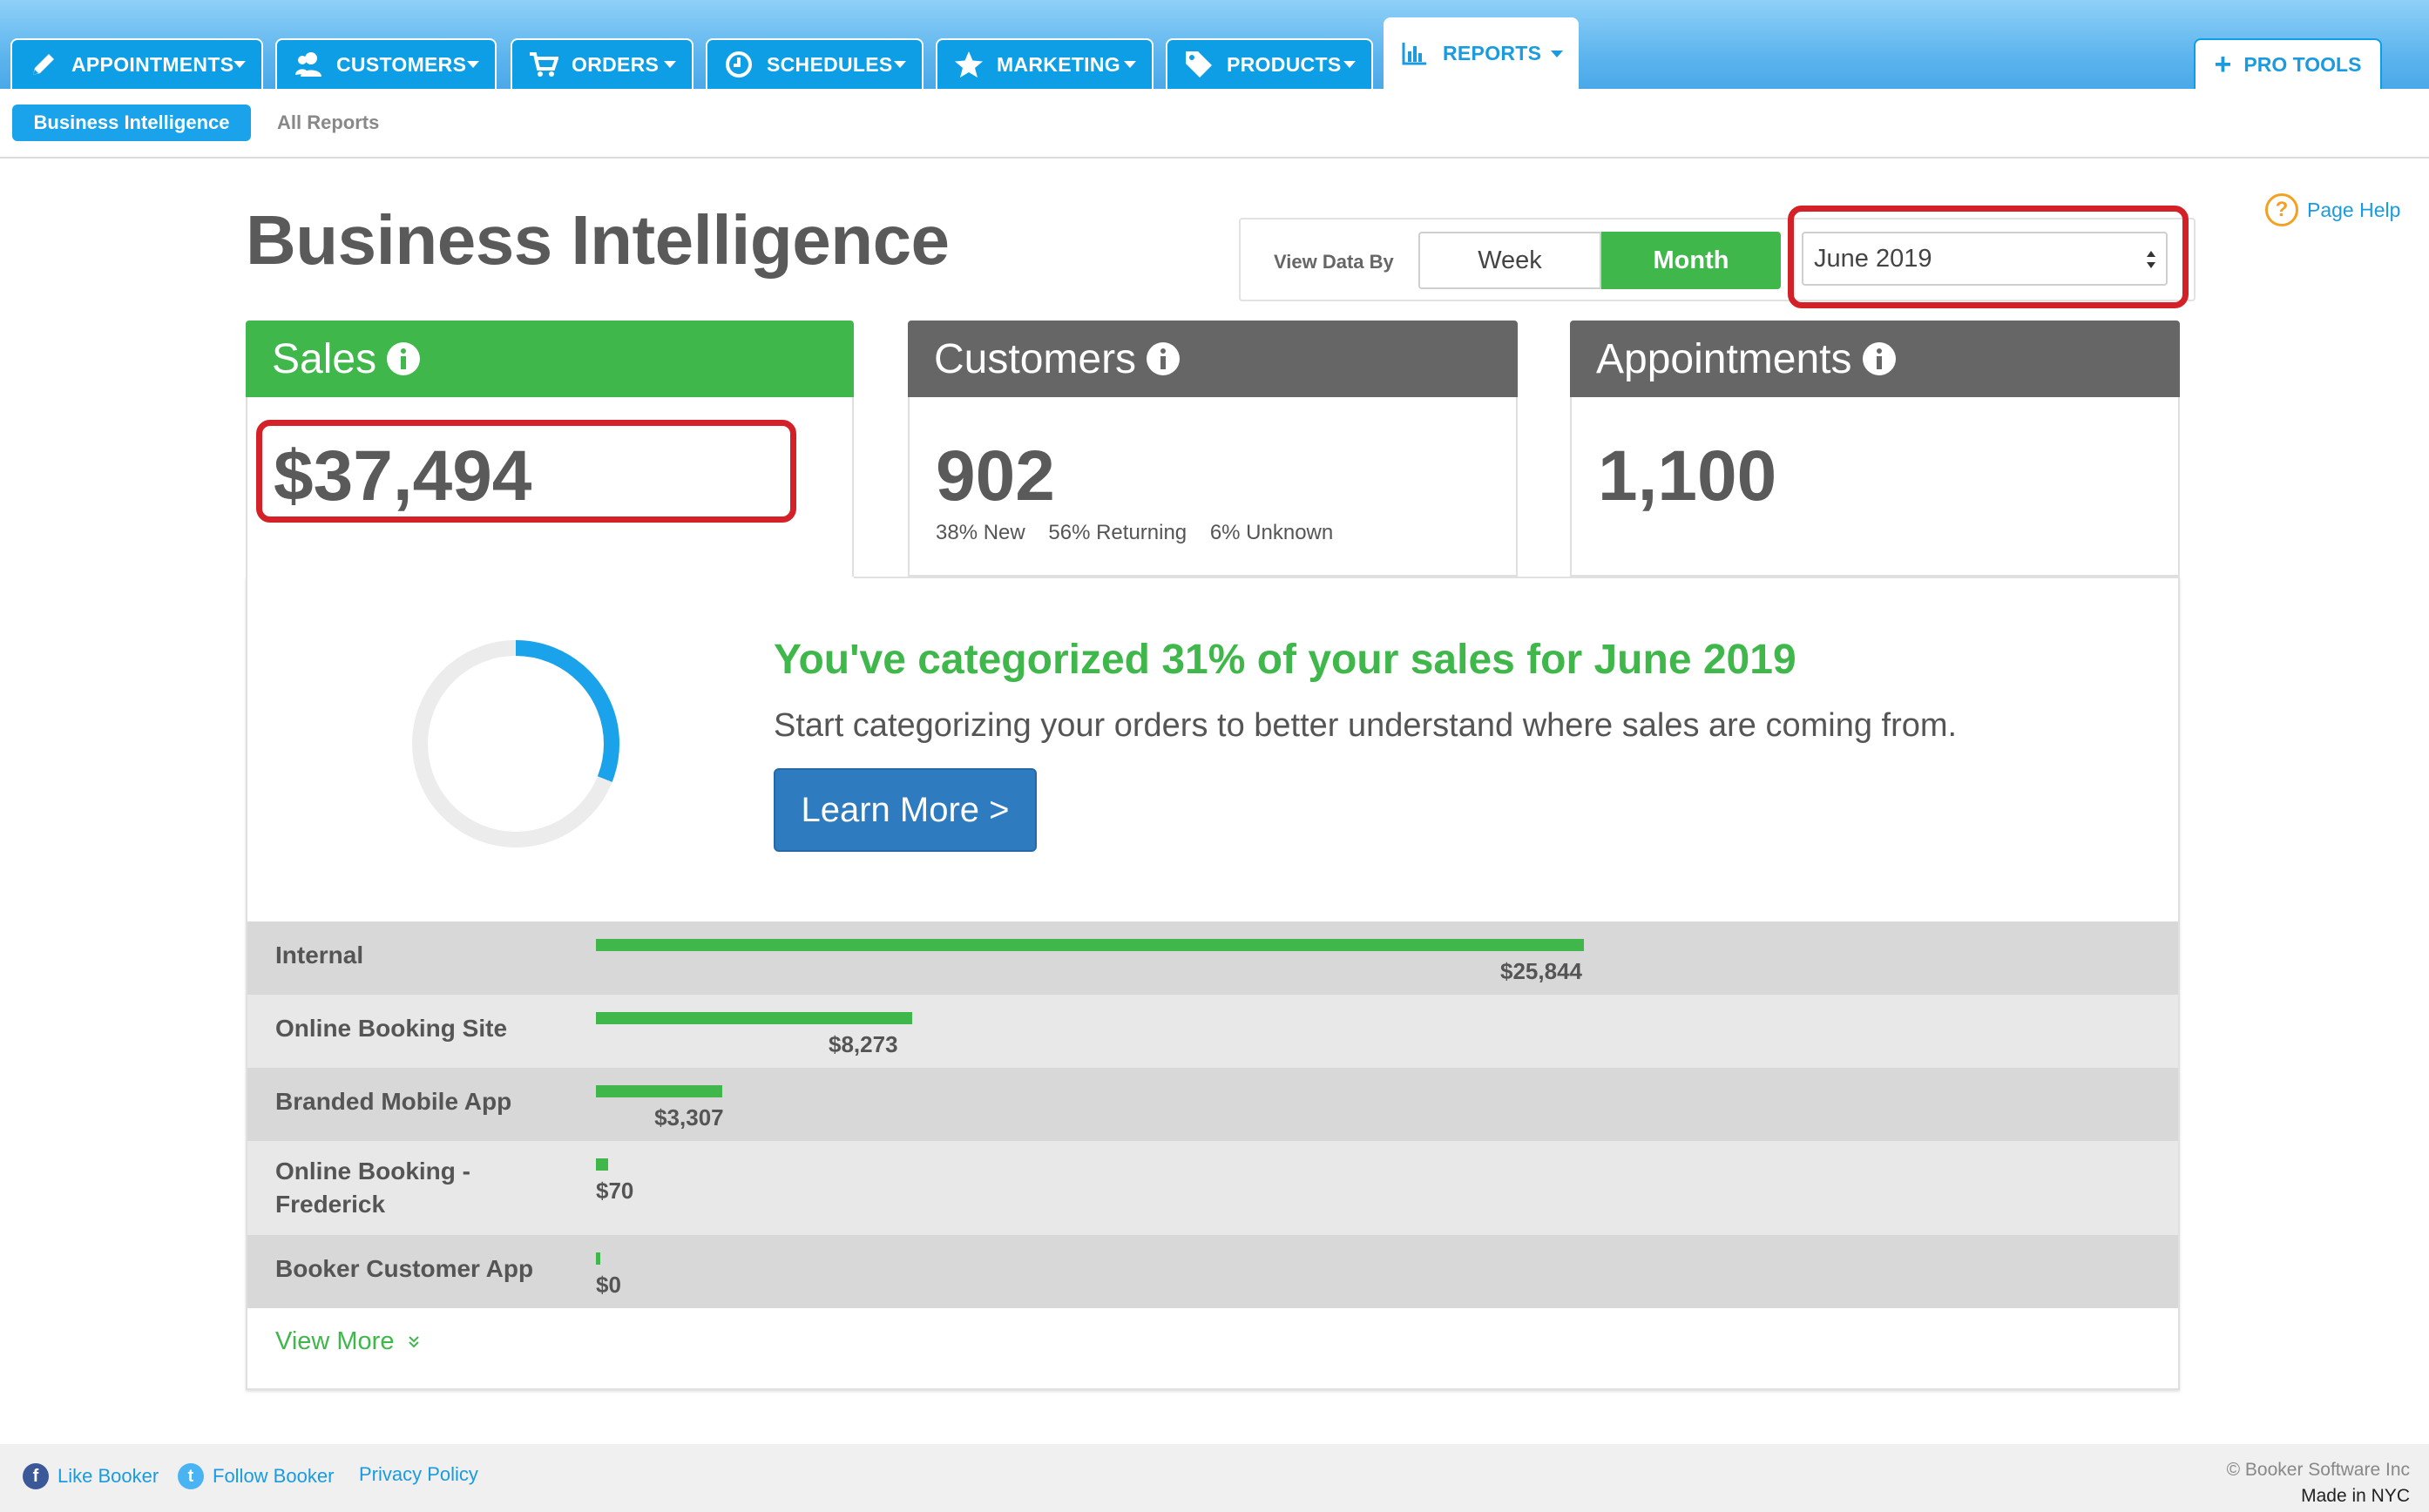  Describe the element at coordinates (372, 1188) in the screenshot. I see `sales-source-label: Online Booking - Frederick` at that location.